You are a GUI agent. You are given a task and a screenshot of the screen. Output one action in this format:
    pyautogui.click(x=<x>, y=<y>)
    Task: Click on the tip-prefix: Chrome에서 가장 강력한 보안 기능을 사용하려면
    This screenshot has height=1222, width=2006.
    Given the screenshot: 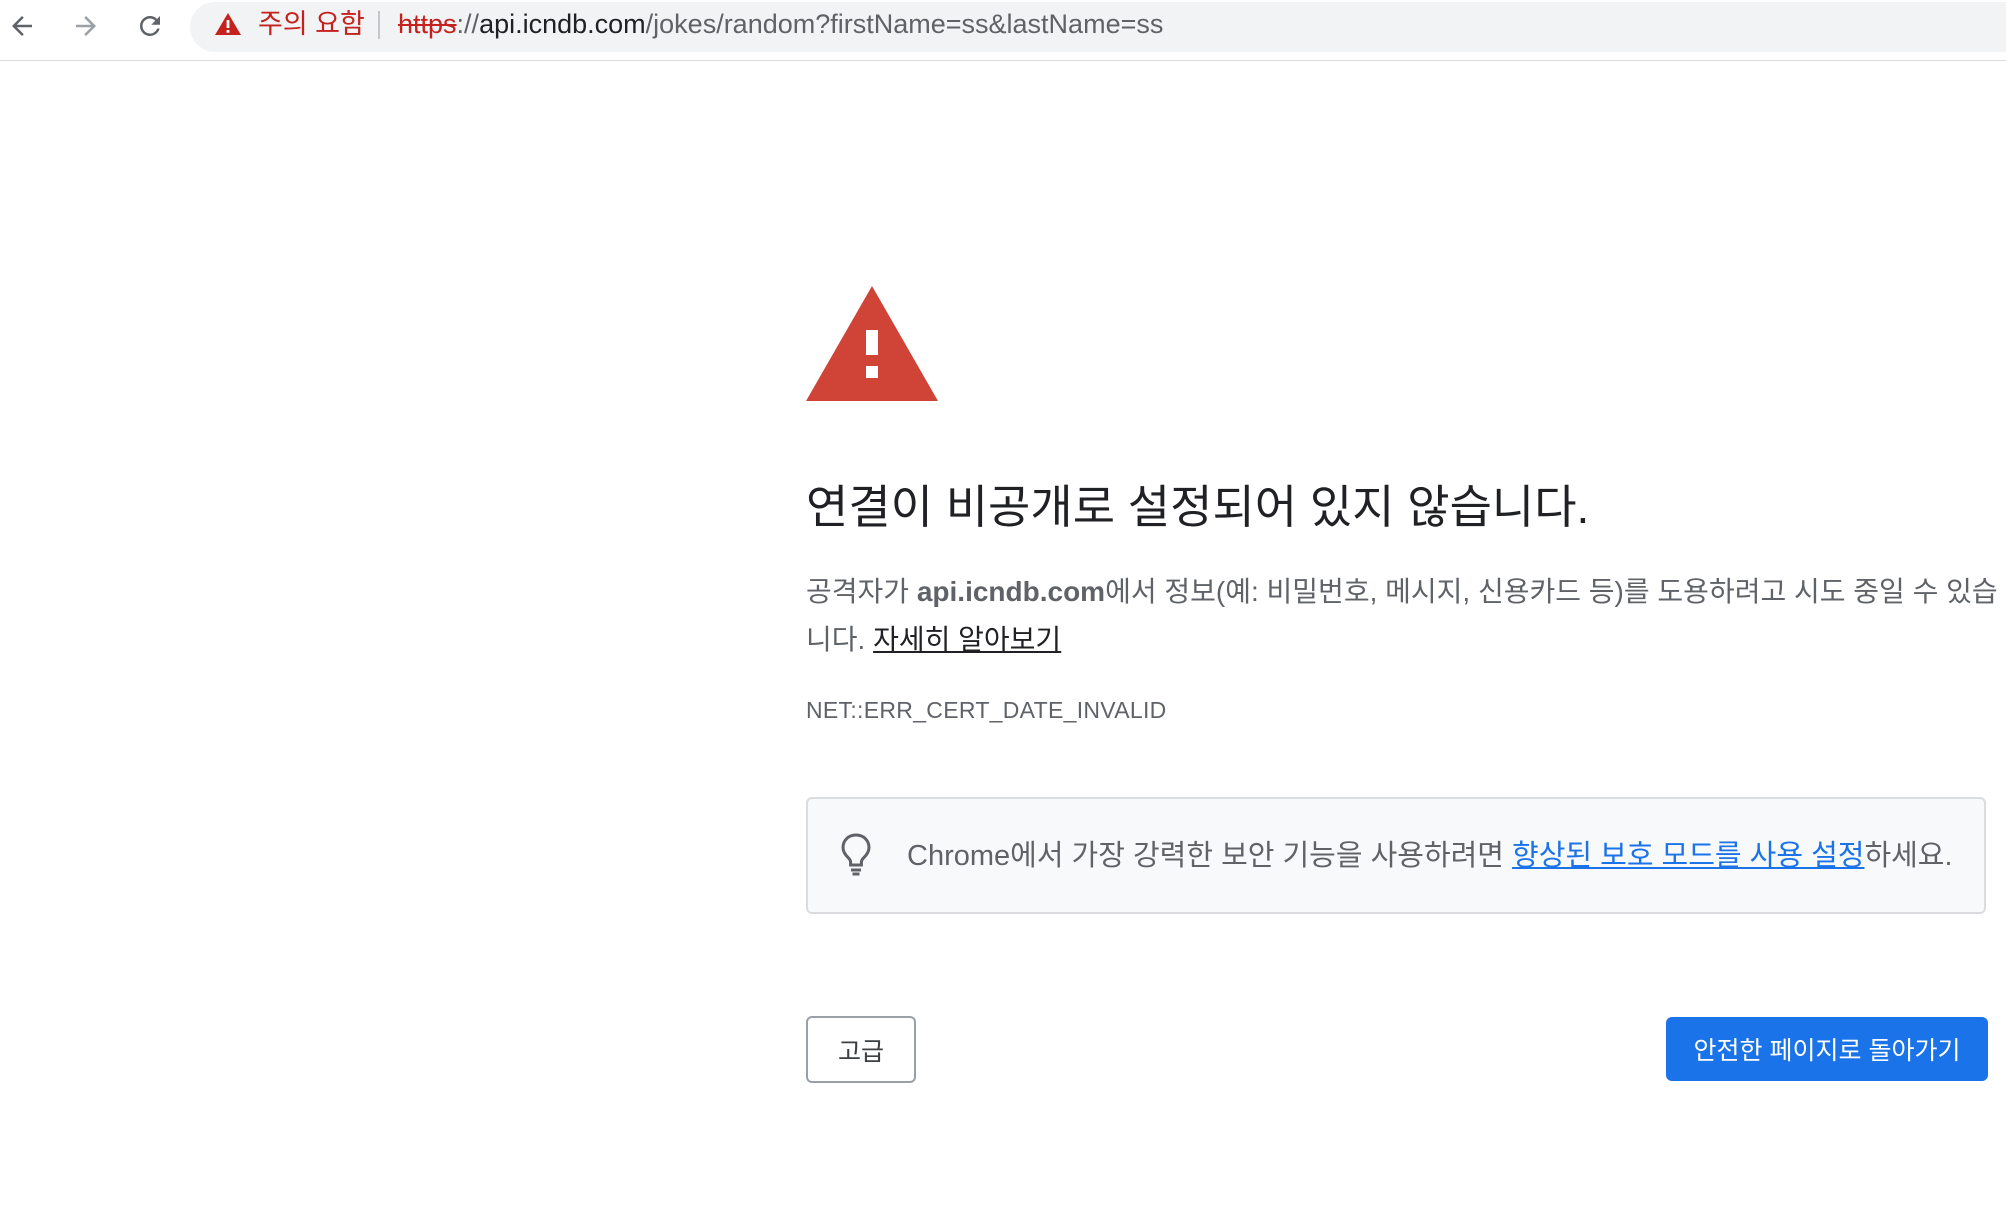 What is the action you would take?
    pyautogui.click(x=1210, y=856)
    